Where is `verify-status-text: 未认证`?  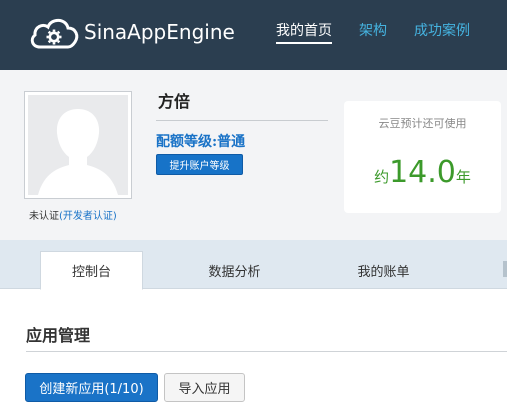 verify-status-text: 未认证 is located at coordinates (44, 216).